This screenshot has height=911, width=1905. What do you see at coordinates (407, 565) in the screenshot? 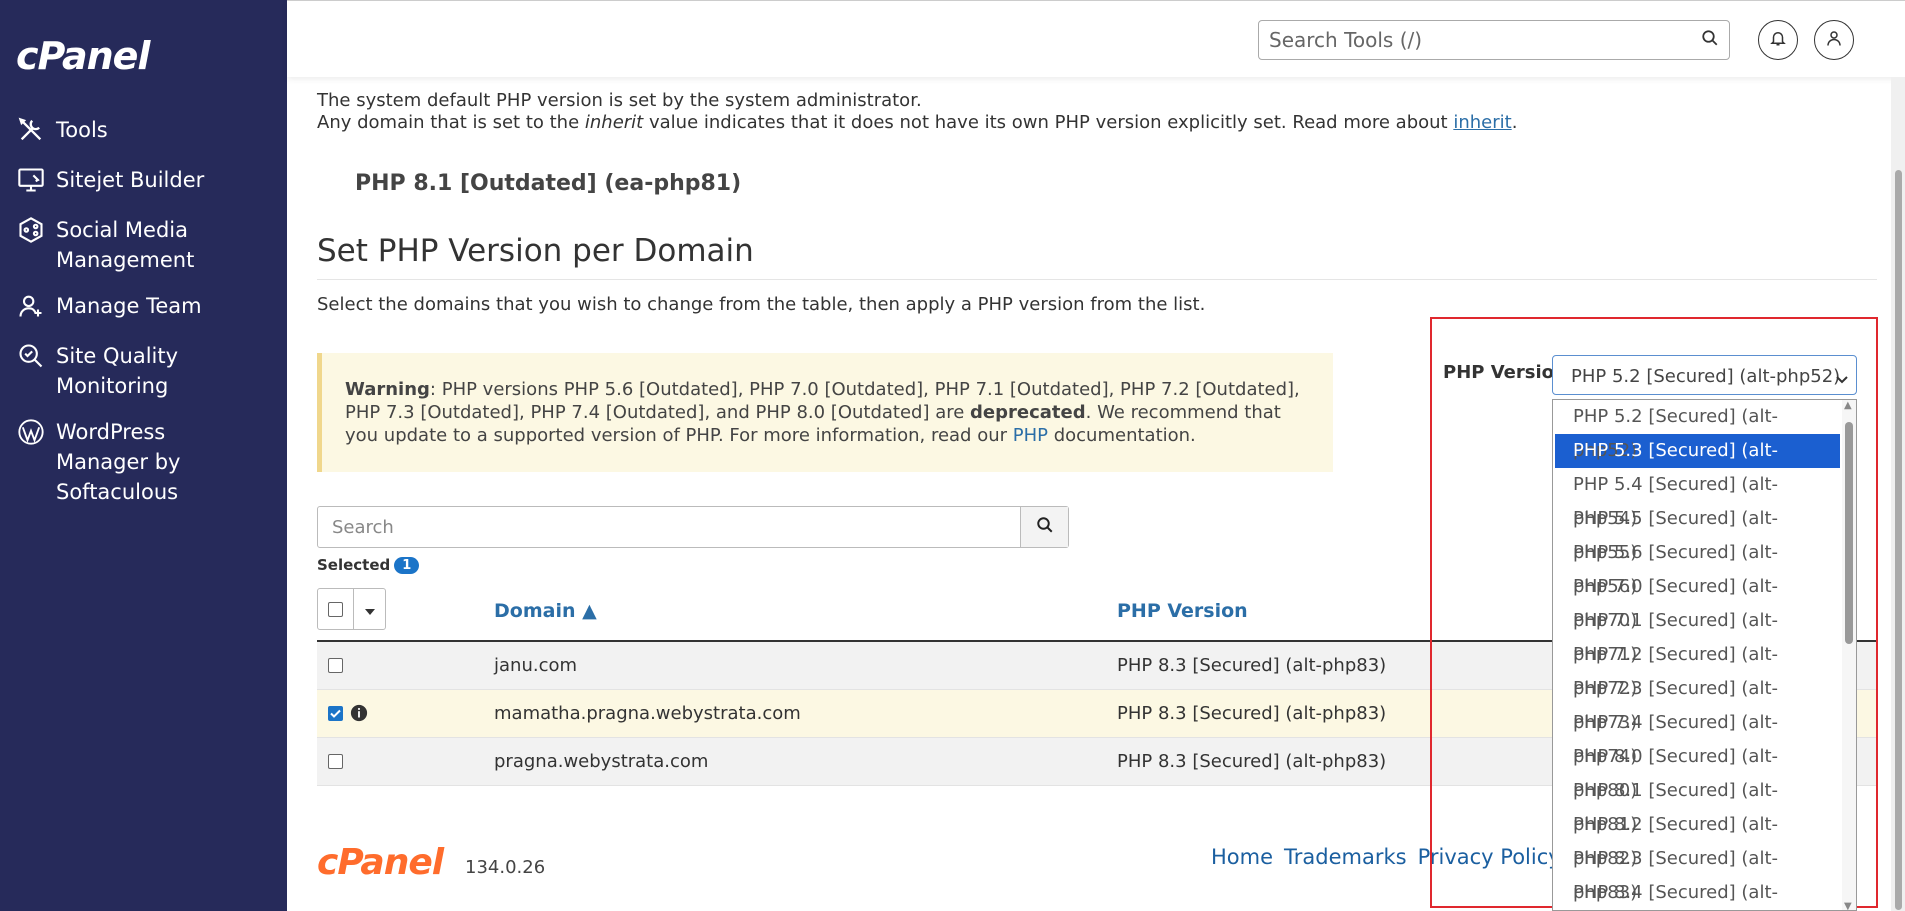
I see `selected-count-badge: 1` at bounding box center [407, 565].